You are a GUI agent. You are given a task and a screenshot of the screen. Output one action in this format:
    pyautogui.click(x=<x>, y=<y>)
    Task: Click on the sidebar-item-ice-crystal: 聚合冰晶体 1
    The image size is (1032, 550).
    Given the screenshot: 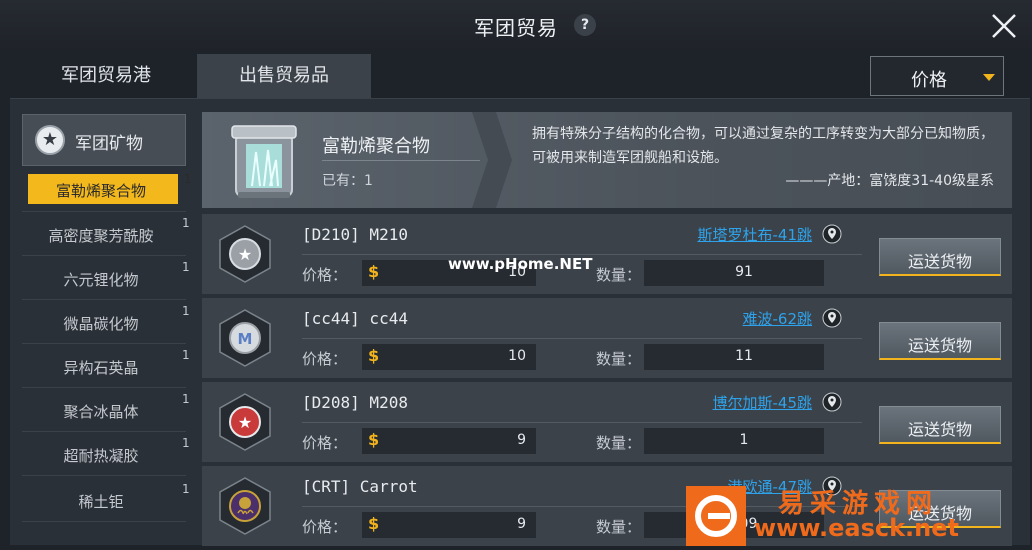 What is the action you would take?
    pyautogui.click(x=106, y=410)
    